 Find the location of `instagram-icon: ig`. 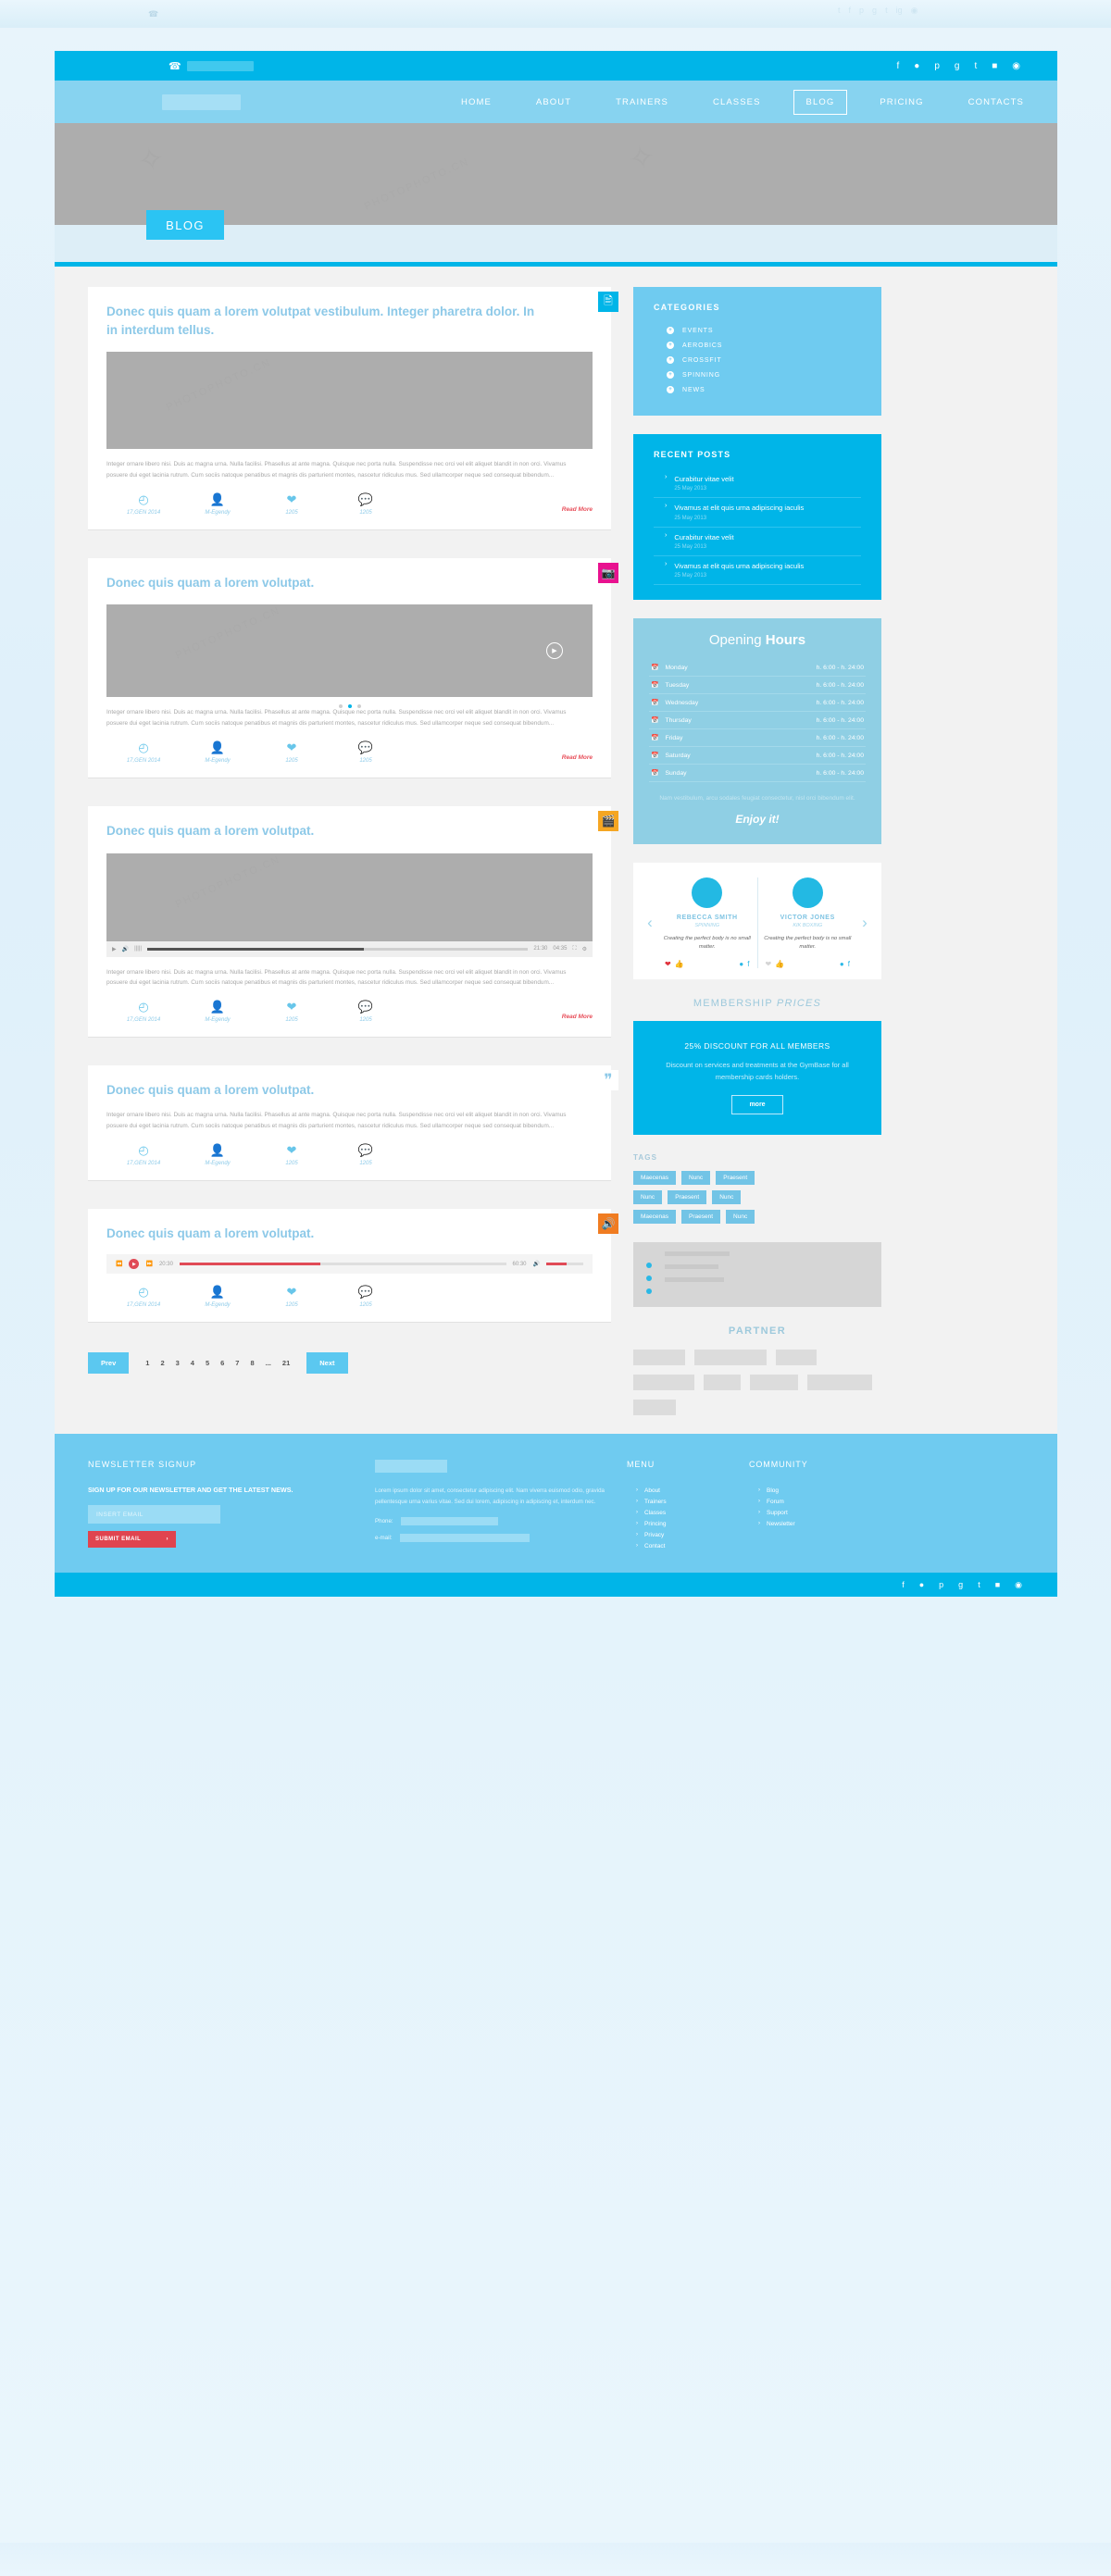

instagram-icon: ig is located at coordinates (899, 11).